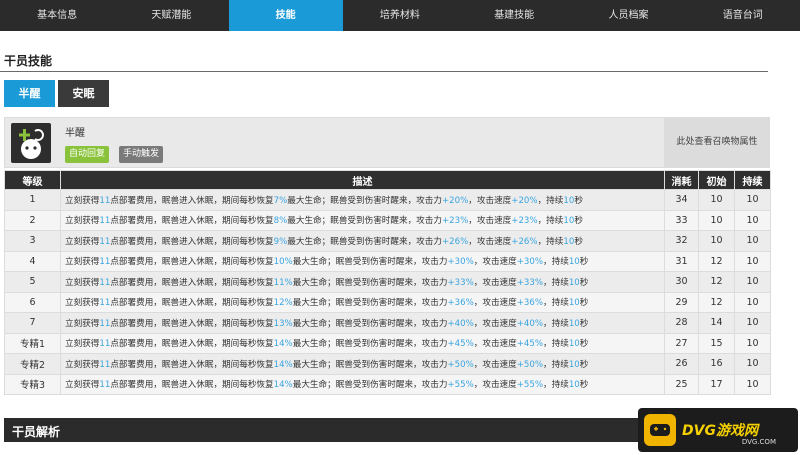  I want to click on desc-value: +20%, so click(455, 200).